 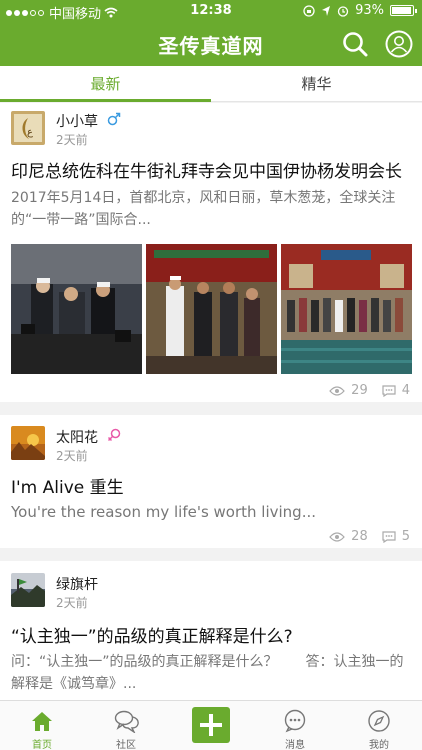 I want to click on location-icon, so click(x=326, y=10).